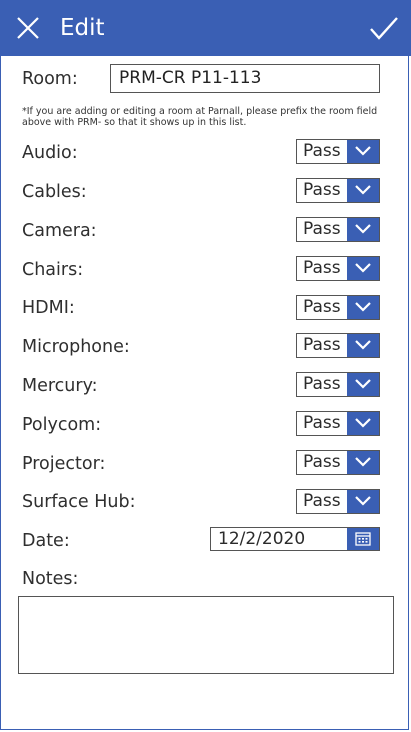  I want to click on microphone-label: Microphone:, so click(76, 347).